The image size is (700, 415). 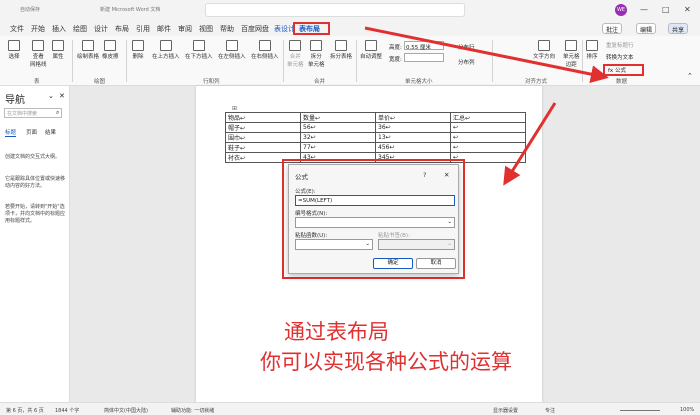 What do you see at coordinates (88, 50) in the screenshot?
I see `draw-table-button: 绘制表格` at bounding box center [88, 50].